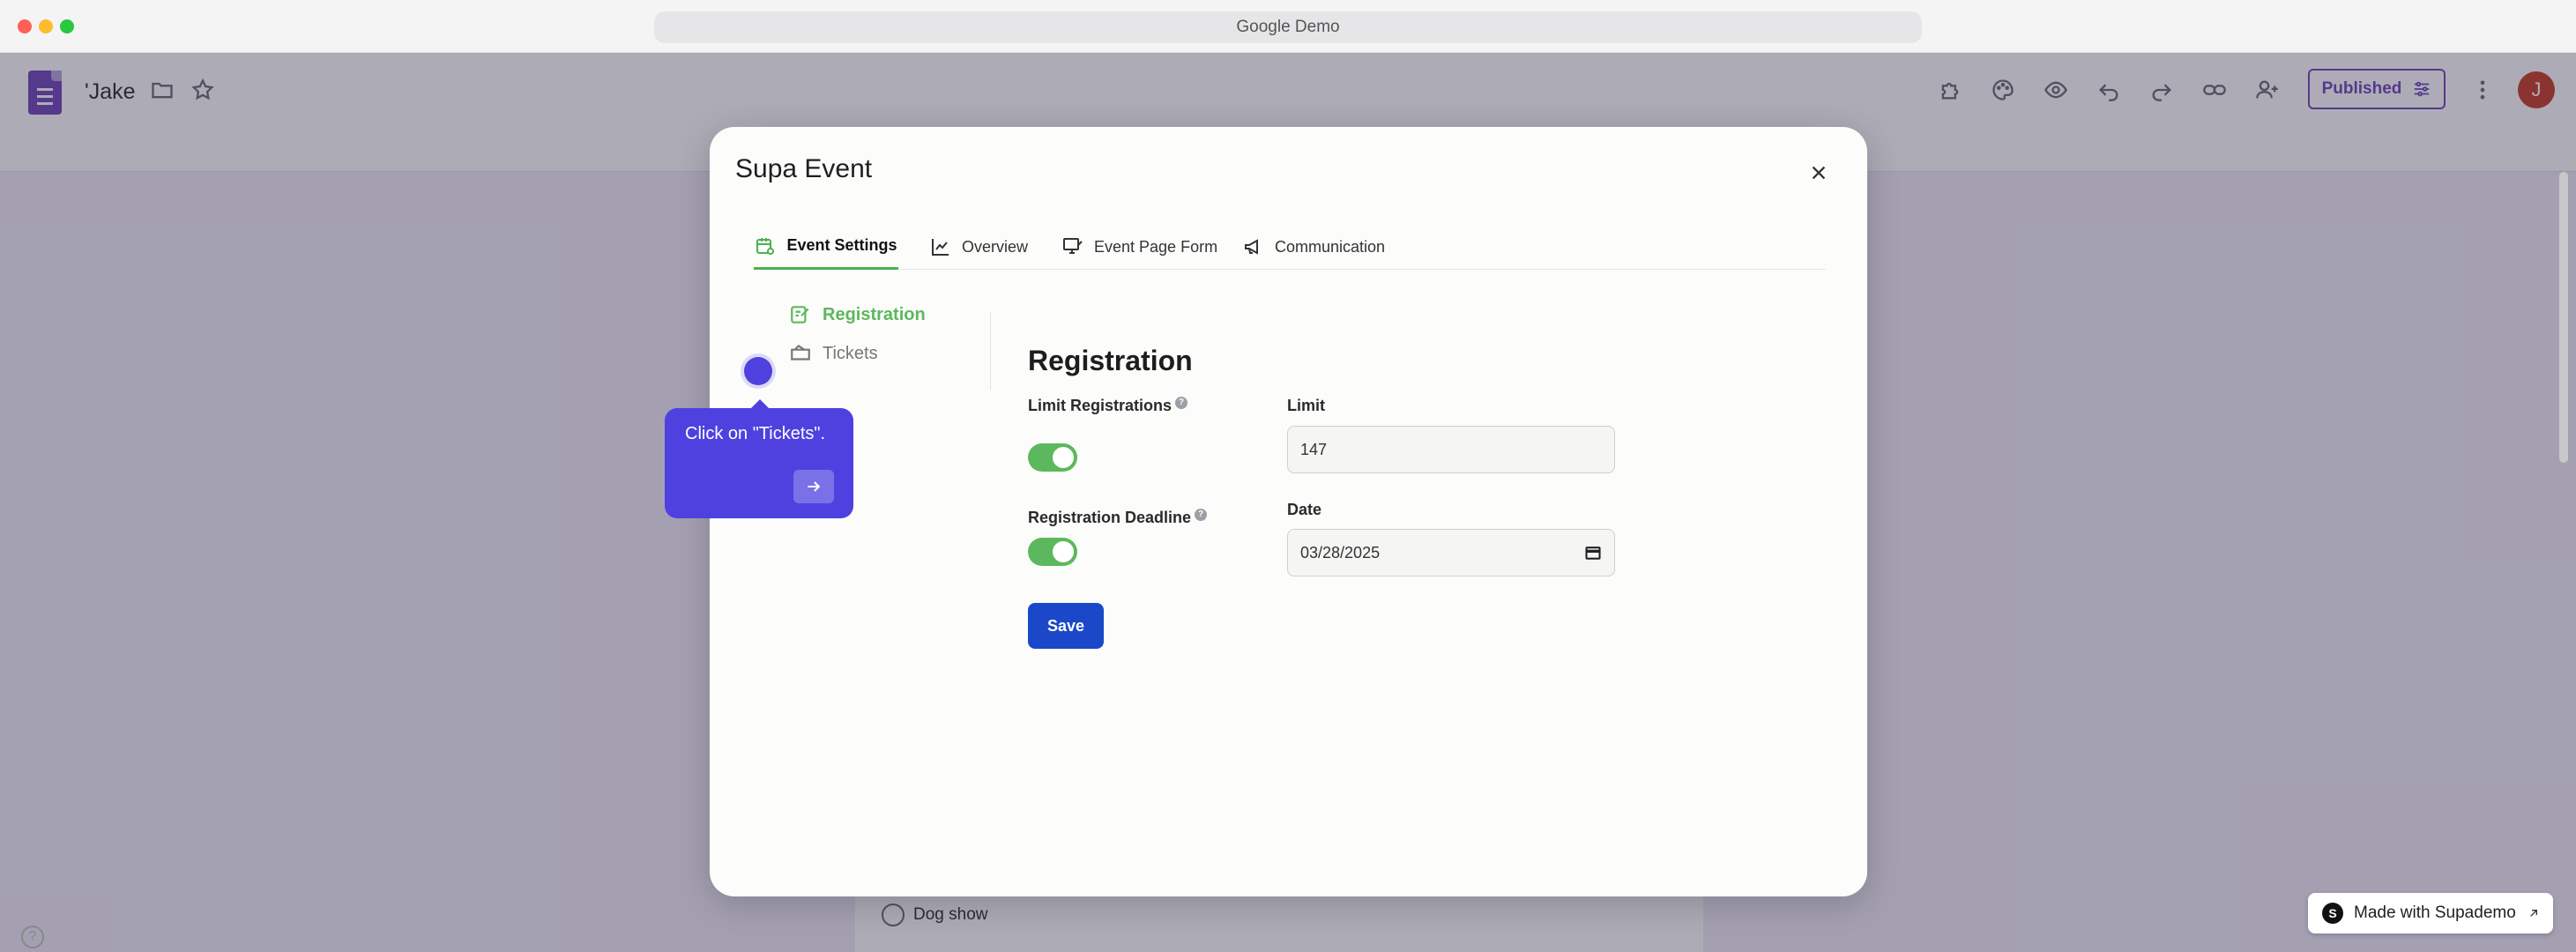 This screenshot has width=2576, height=952. I want to click on guide-hotspot, so click(758, 371).